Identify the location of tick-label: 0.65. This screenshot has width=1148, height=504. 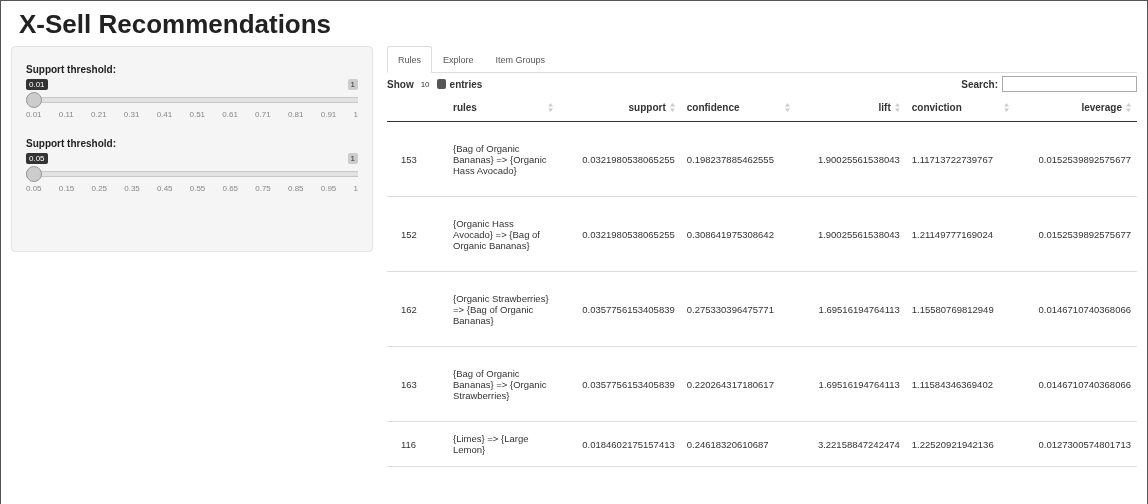
(230, 188).